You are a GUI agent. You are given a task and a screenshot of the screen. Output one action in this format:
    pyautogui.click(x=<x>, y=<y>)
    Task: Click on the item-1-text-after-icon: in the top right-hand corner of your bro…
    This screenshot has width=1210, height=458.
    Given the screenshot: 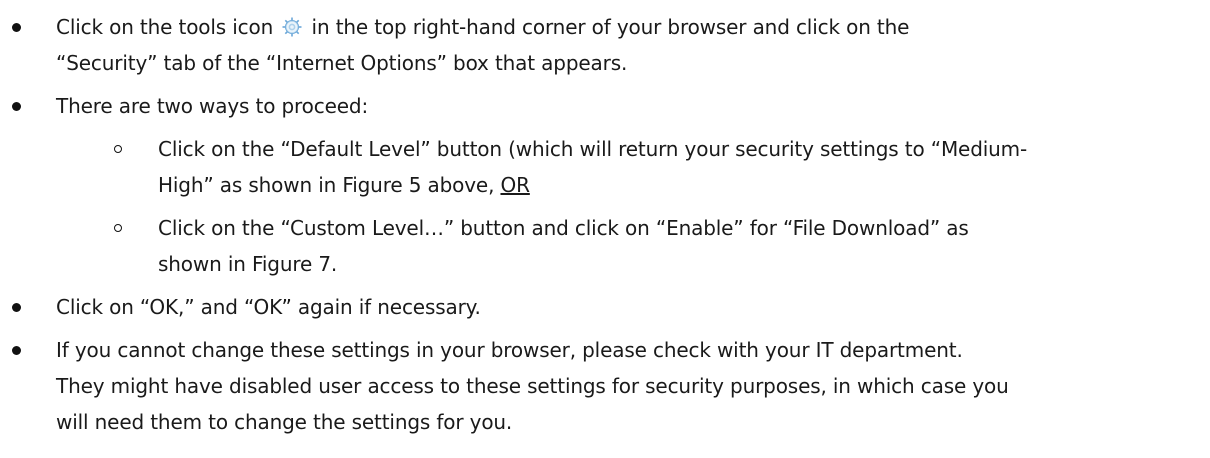 What is the action you would take?
    pyautogui.click(x=607, y=27)
    